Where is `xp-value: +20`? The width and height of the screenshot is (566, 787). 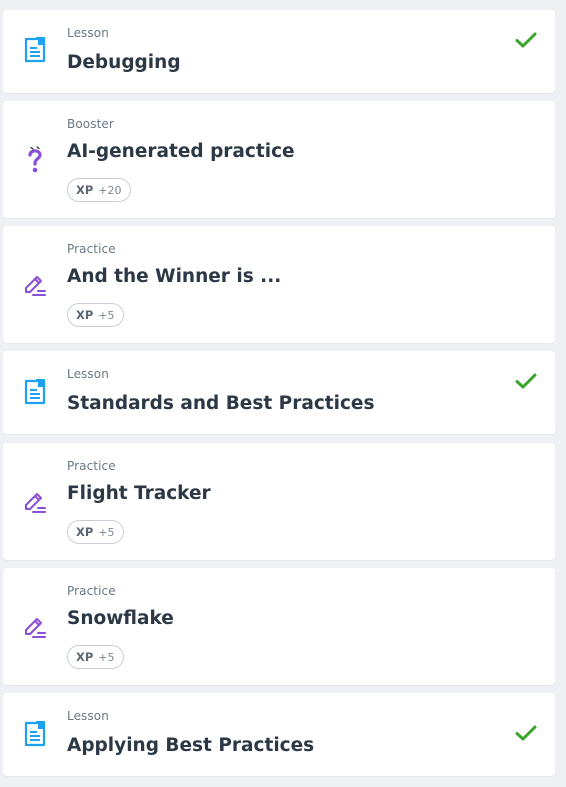
xp-value: +20 is located at coordinates (110, 190).